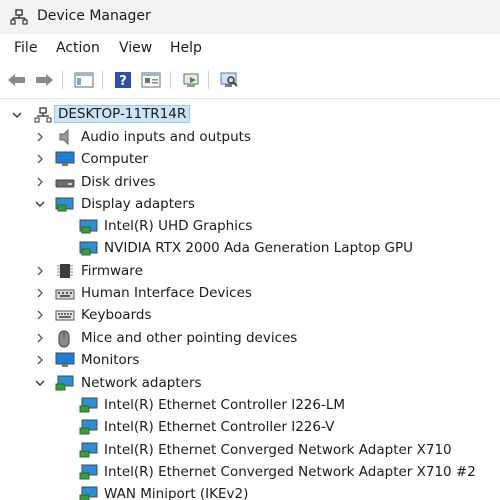 The height and width of the screenshot is (500, 500). I want to click on update-driver-icon, so click(191, 80).